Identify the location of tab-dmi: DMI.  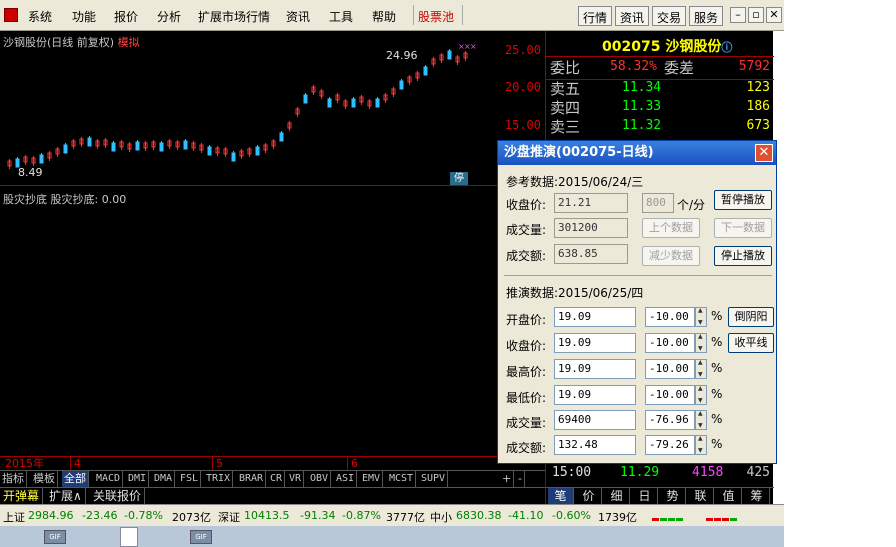
(138, 479).